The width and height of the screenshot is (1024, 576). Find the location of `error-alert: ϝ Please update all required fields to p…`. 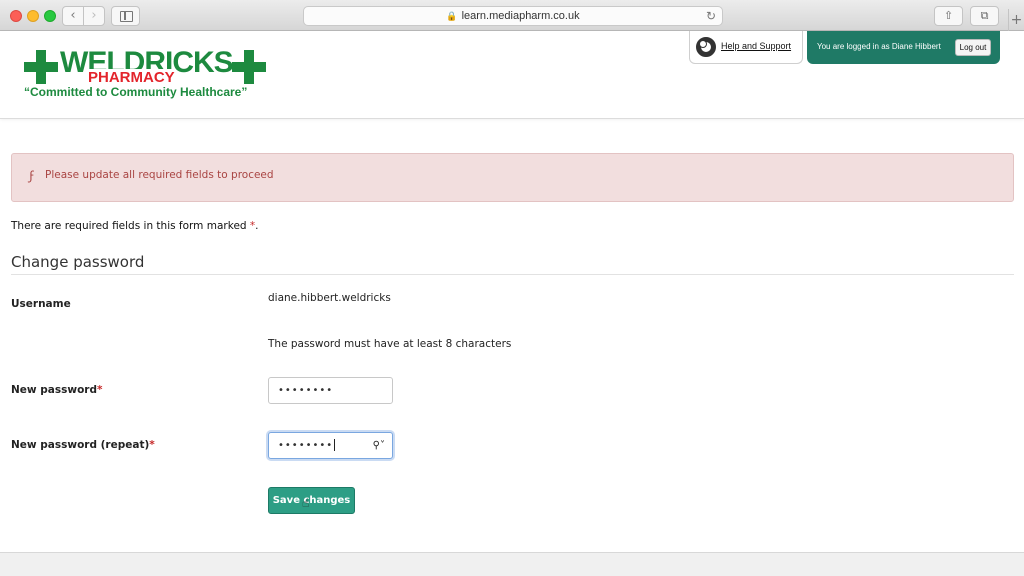

error-alert: ϝ Please update all required fields to p… is located at coordinates (512, 177).